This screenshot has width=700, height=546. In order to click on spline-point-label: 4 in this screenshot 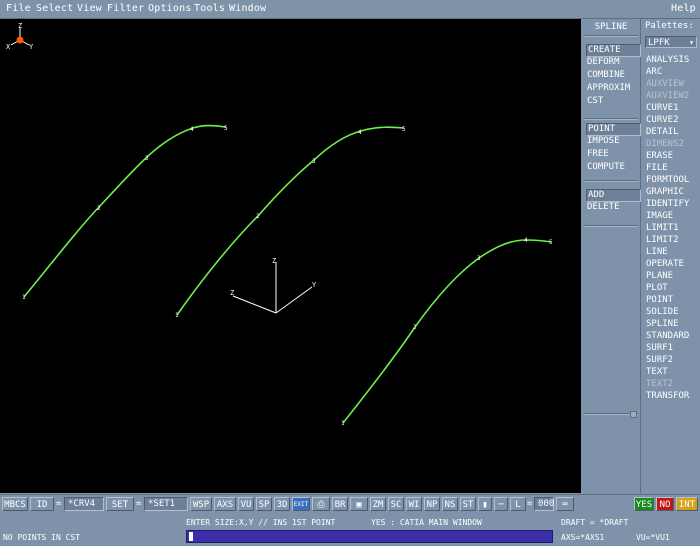, I will do `click(192, 129)`.